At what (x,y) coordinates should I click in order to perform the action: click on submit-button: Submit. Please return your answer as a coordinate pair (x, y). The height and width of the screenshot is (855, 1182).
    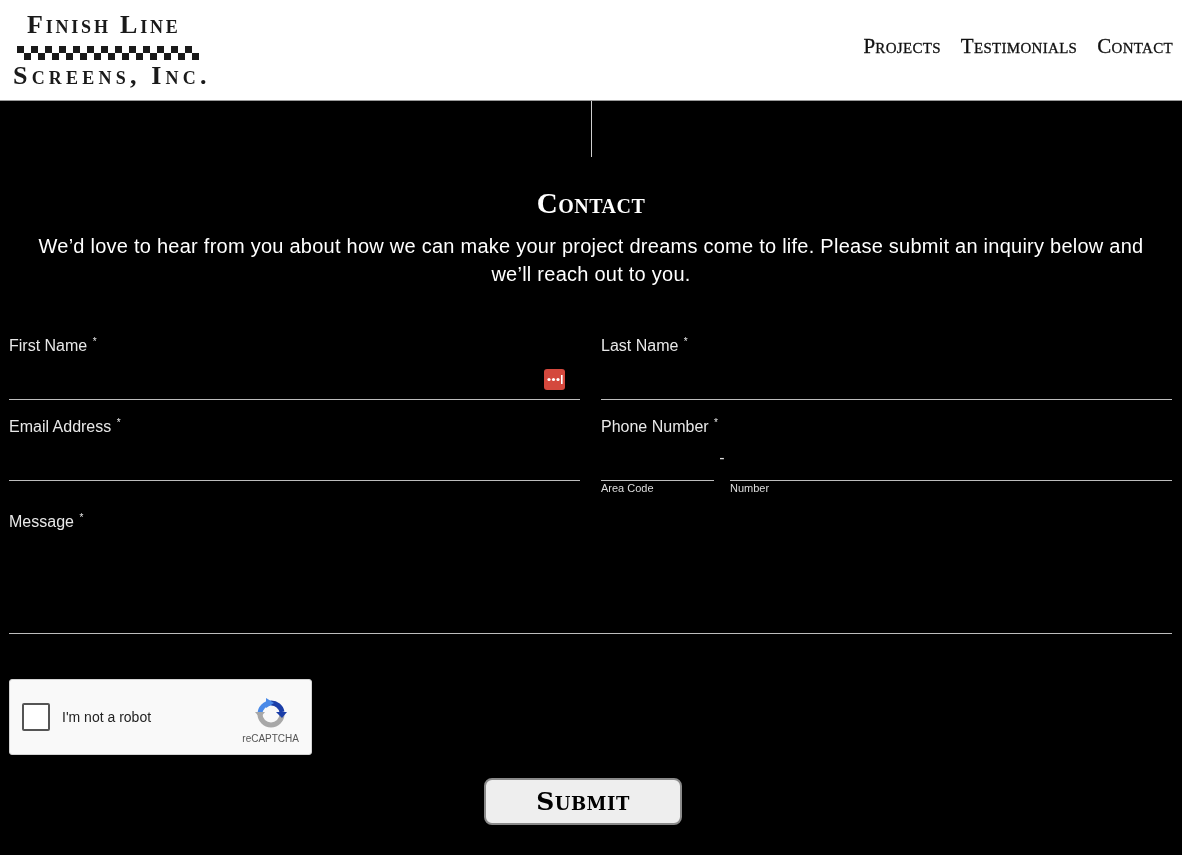
    Looking at the image, I should click on (583, 801).